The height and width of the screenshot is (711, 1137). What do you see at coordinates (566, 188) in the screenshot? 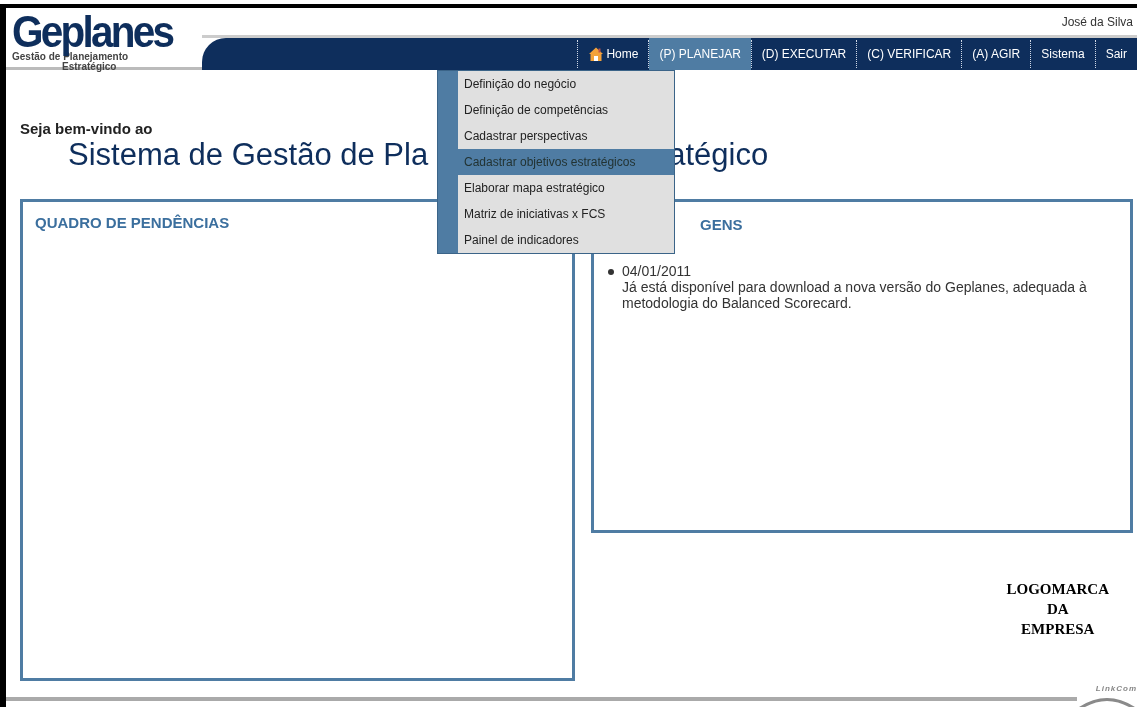
I see `menu-item: Elaborar mapa estratégico` at bounding box center [566, 188].